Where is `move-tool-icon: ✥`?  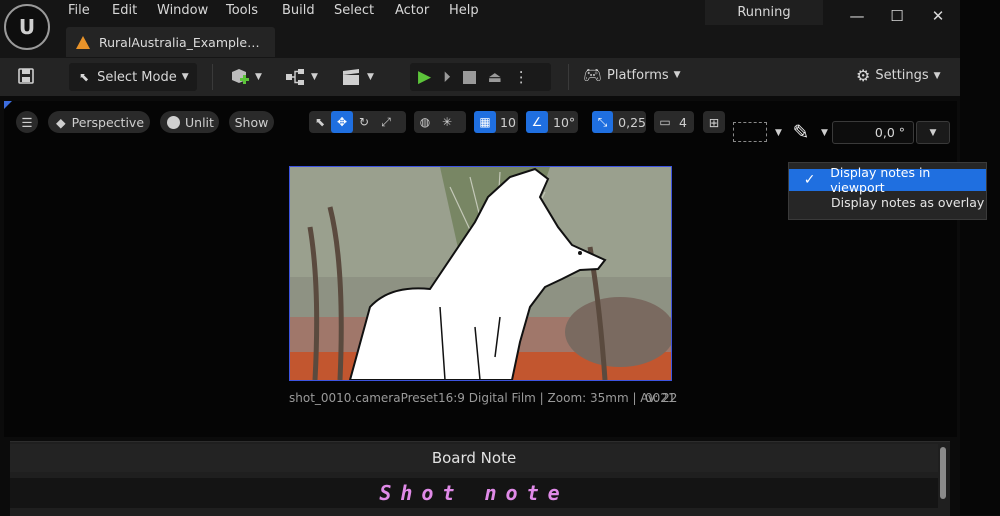 move-tool-icon: ✥ is located at coordinates (342, 122).